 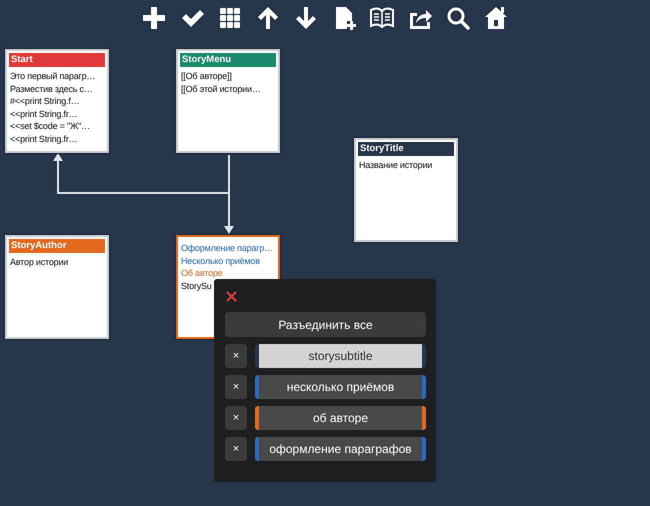 I want to click on passage-line: Автор истории, so click(x=38, y=262).